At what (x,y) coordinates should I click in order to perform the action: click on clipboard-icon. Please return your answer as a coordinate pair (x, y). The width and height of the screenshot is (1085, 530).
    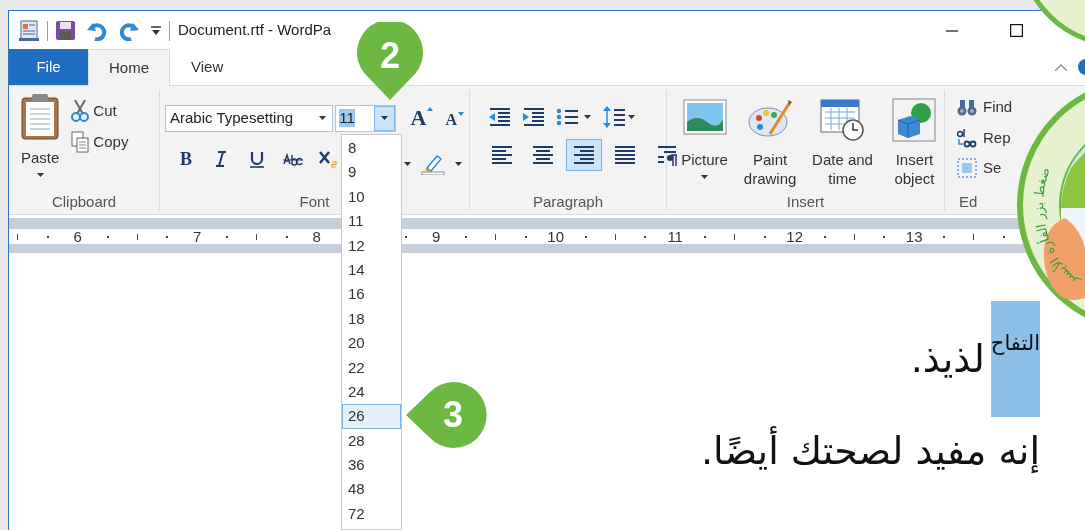
    Looking at the image, I should click on (40, 117).